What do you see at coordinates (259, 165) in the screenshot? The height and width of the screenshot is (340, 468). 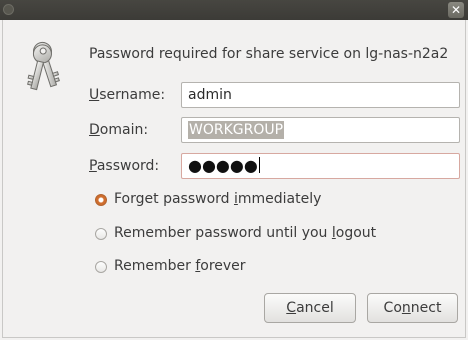 I see `text-caret` at bounding box center [259, 165].